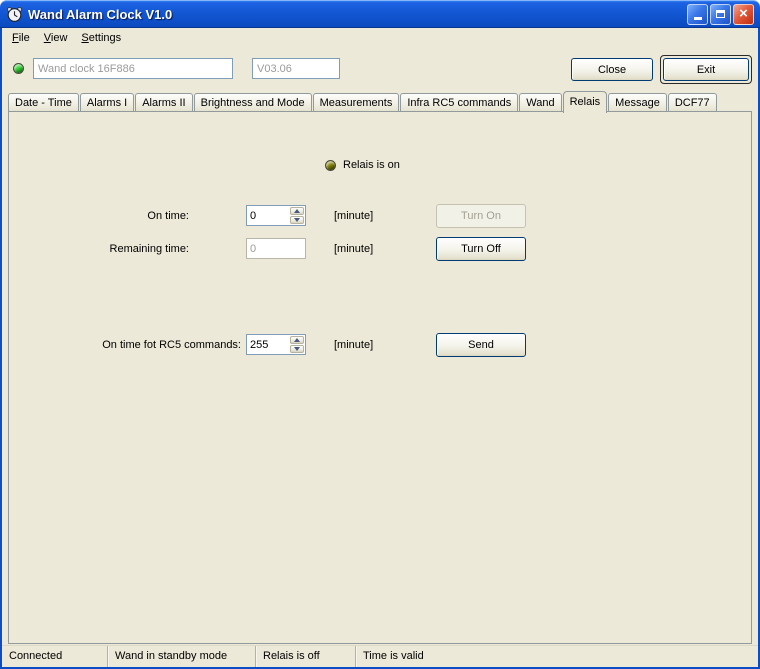 The width and height of the screenshot is (760, 669). I want to click on remaining-time-unit-label: [minute], so click(354, 249).